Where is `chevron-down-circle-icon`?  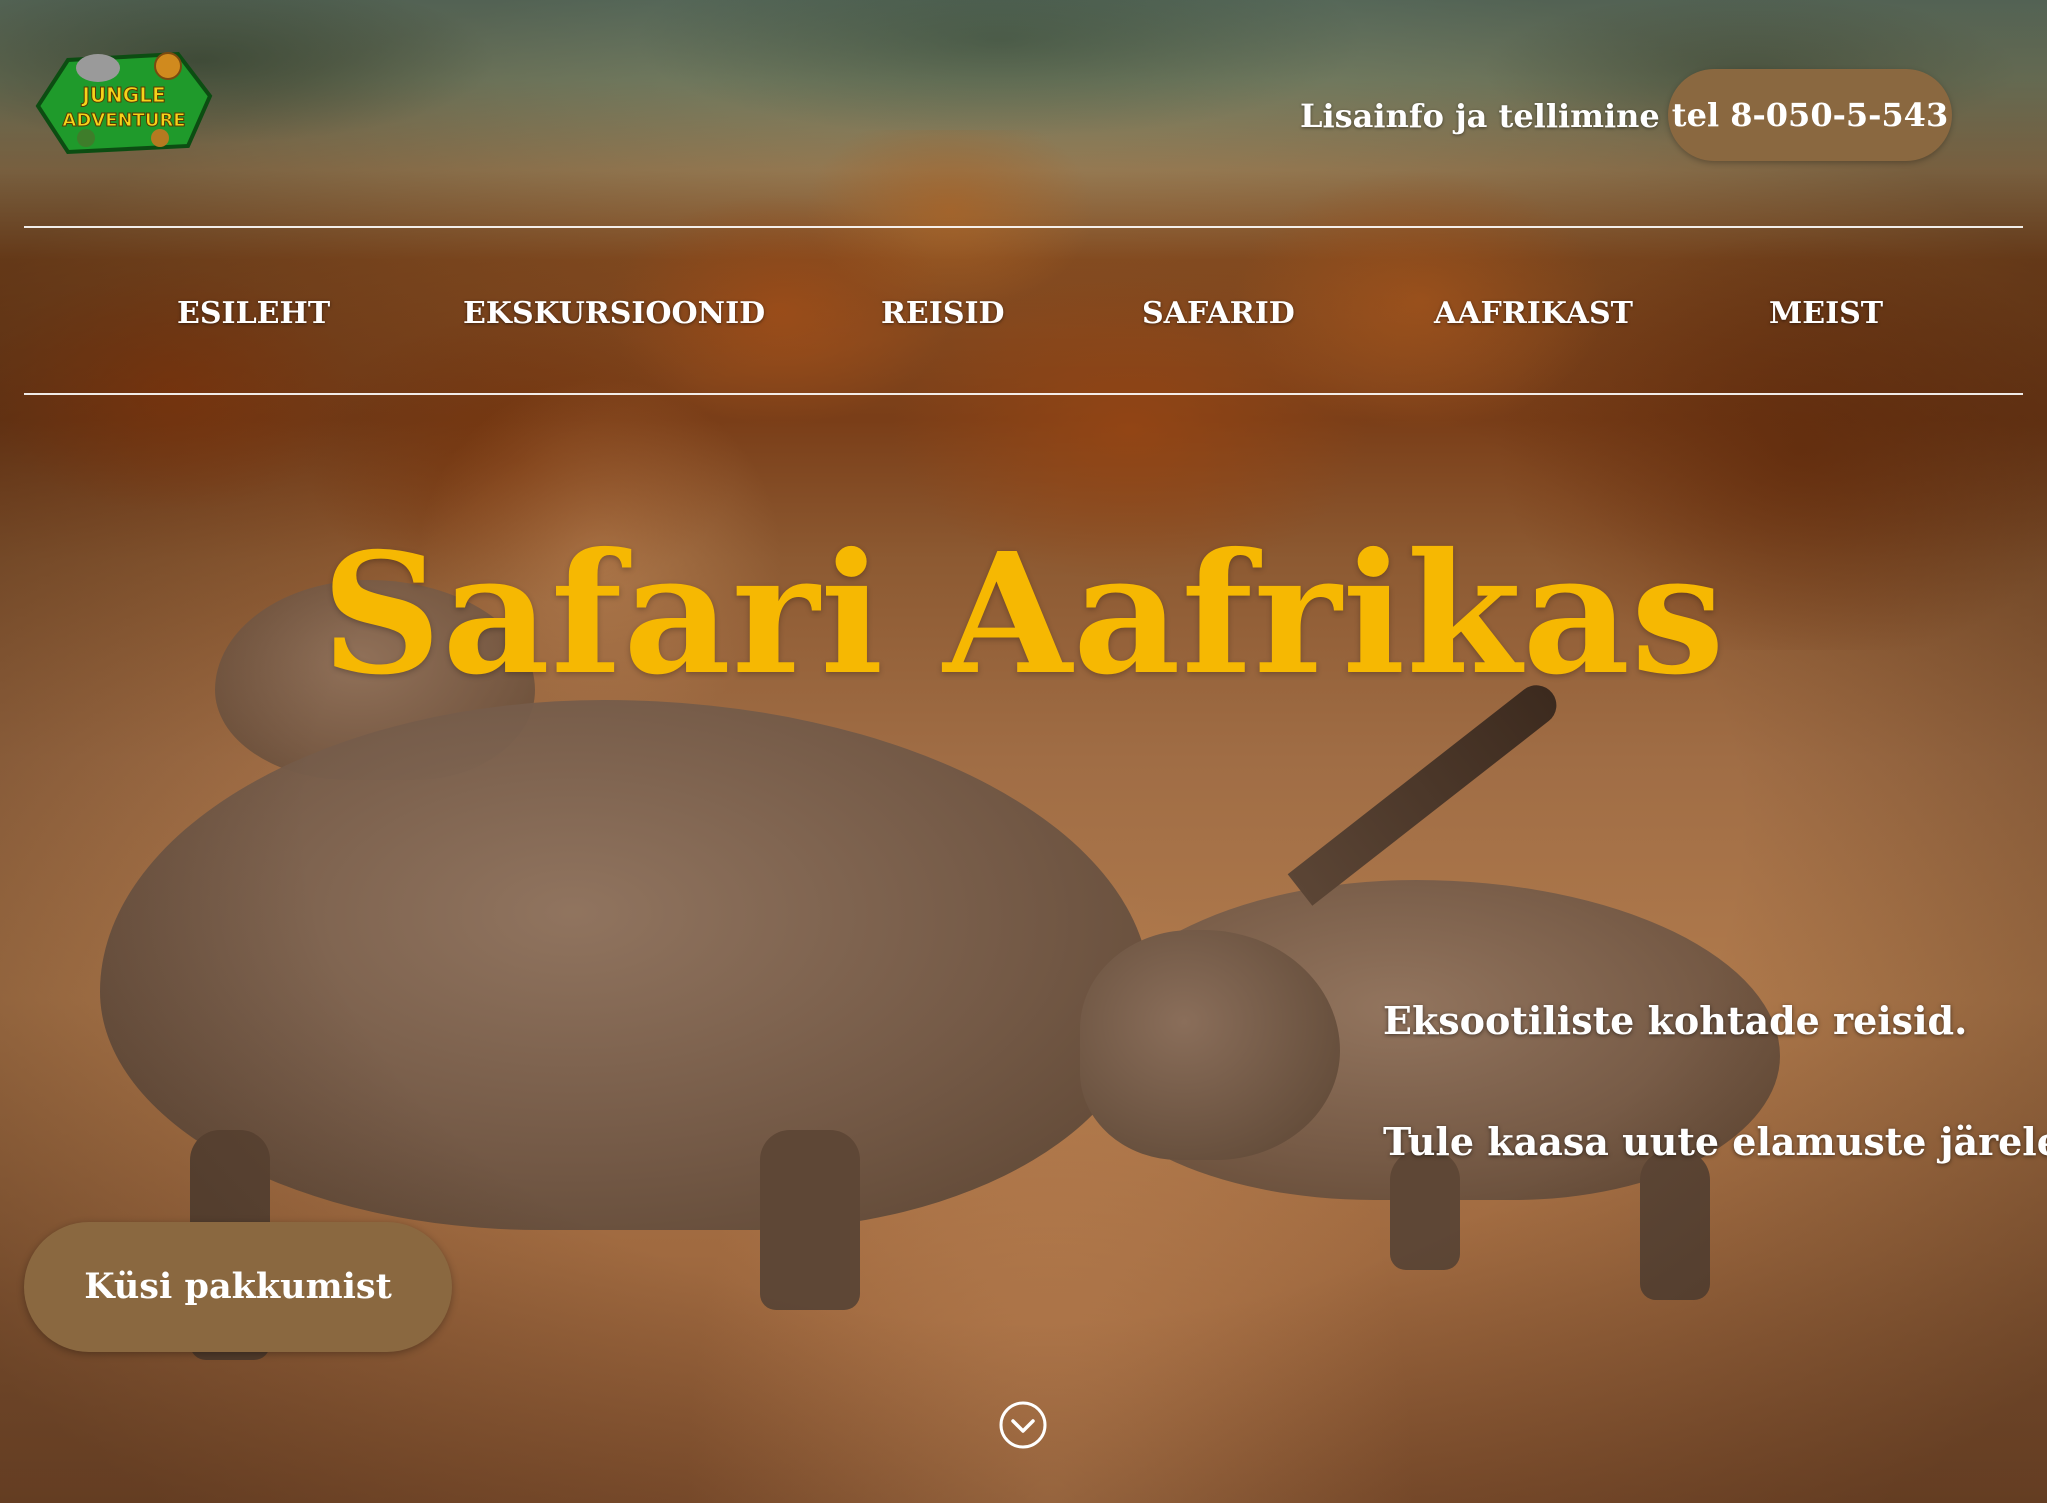 chevron-down-circle-icon is located at coordinates (1023, 1425).